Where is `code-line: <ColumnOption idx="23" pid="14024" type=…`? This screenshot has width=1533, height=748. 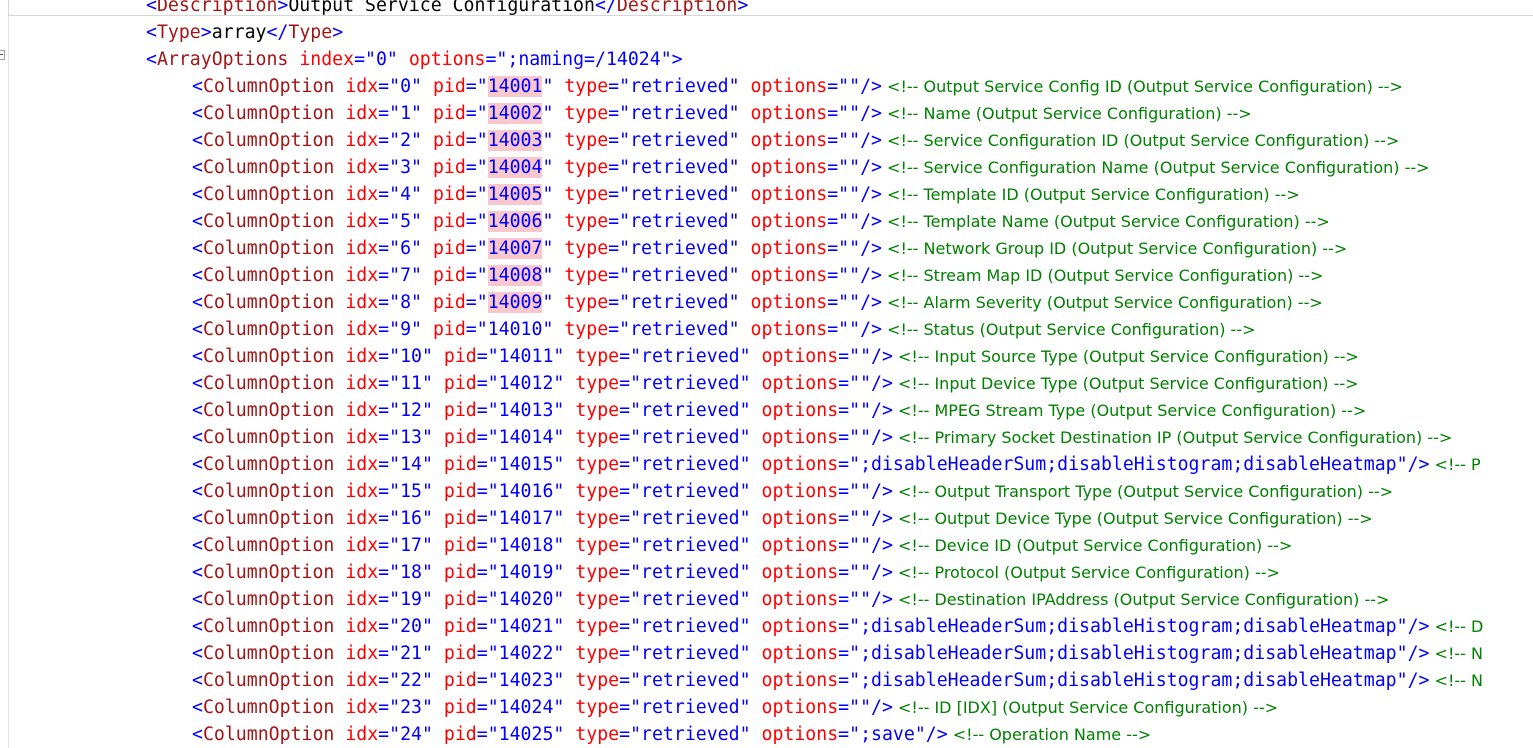
code-line: <ColumnOption idx="23" pid="14024" type=… is located at coordinates (735, 707).